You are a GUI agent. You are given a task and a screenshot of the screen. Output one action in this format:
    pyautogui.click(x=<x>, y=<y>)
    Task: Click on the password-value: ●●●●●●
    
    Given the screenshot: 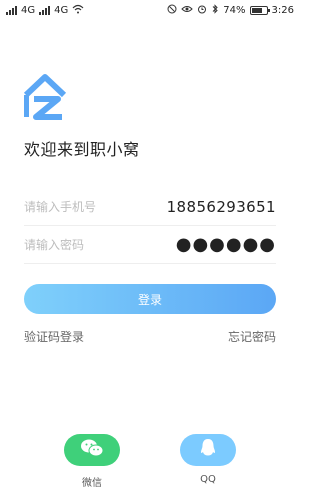 What is the action you would take?
    pyautogui.click(x=226, y=244)
    